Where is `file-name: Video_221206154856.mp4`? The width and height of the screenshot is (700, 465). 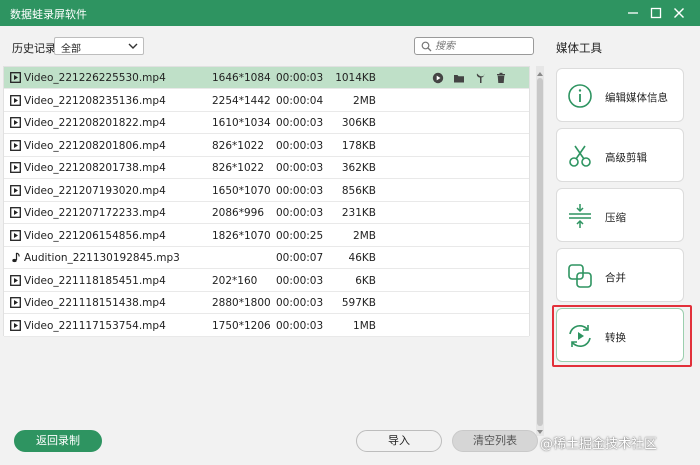
file-name: Video_221206154856.mp4 is located at coordinates (95, 235).